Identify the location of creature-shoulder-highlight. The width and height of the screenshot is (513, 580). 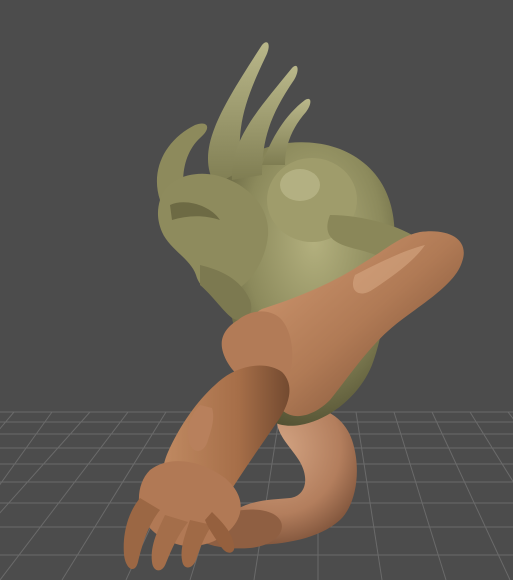
(300, 185).